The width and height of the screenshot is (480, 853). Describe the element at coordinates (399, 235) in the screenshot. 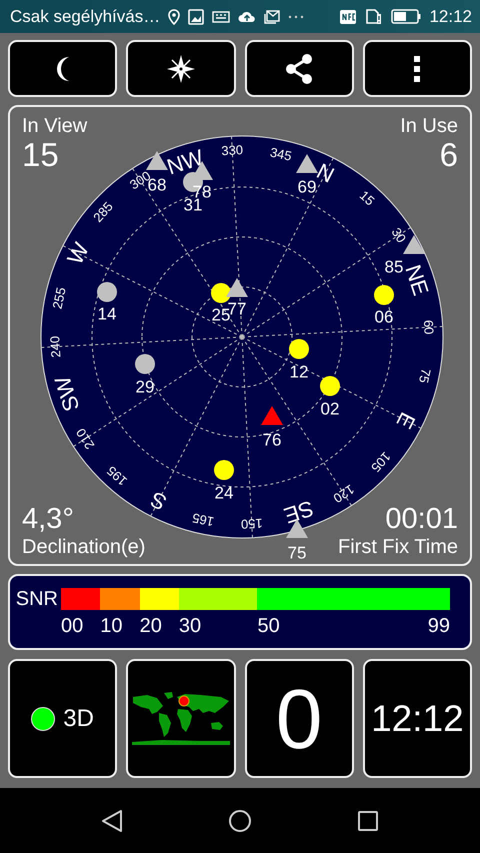

I see `bearing-label: 30` at that location.